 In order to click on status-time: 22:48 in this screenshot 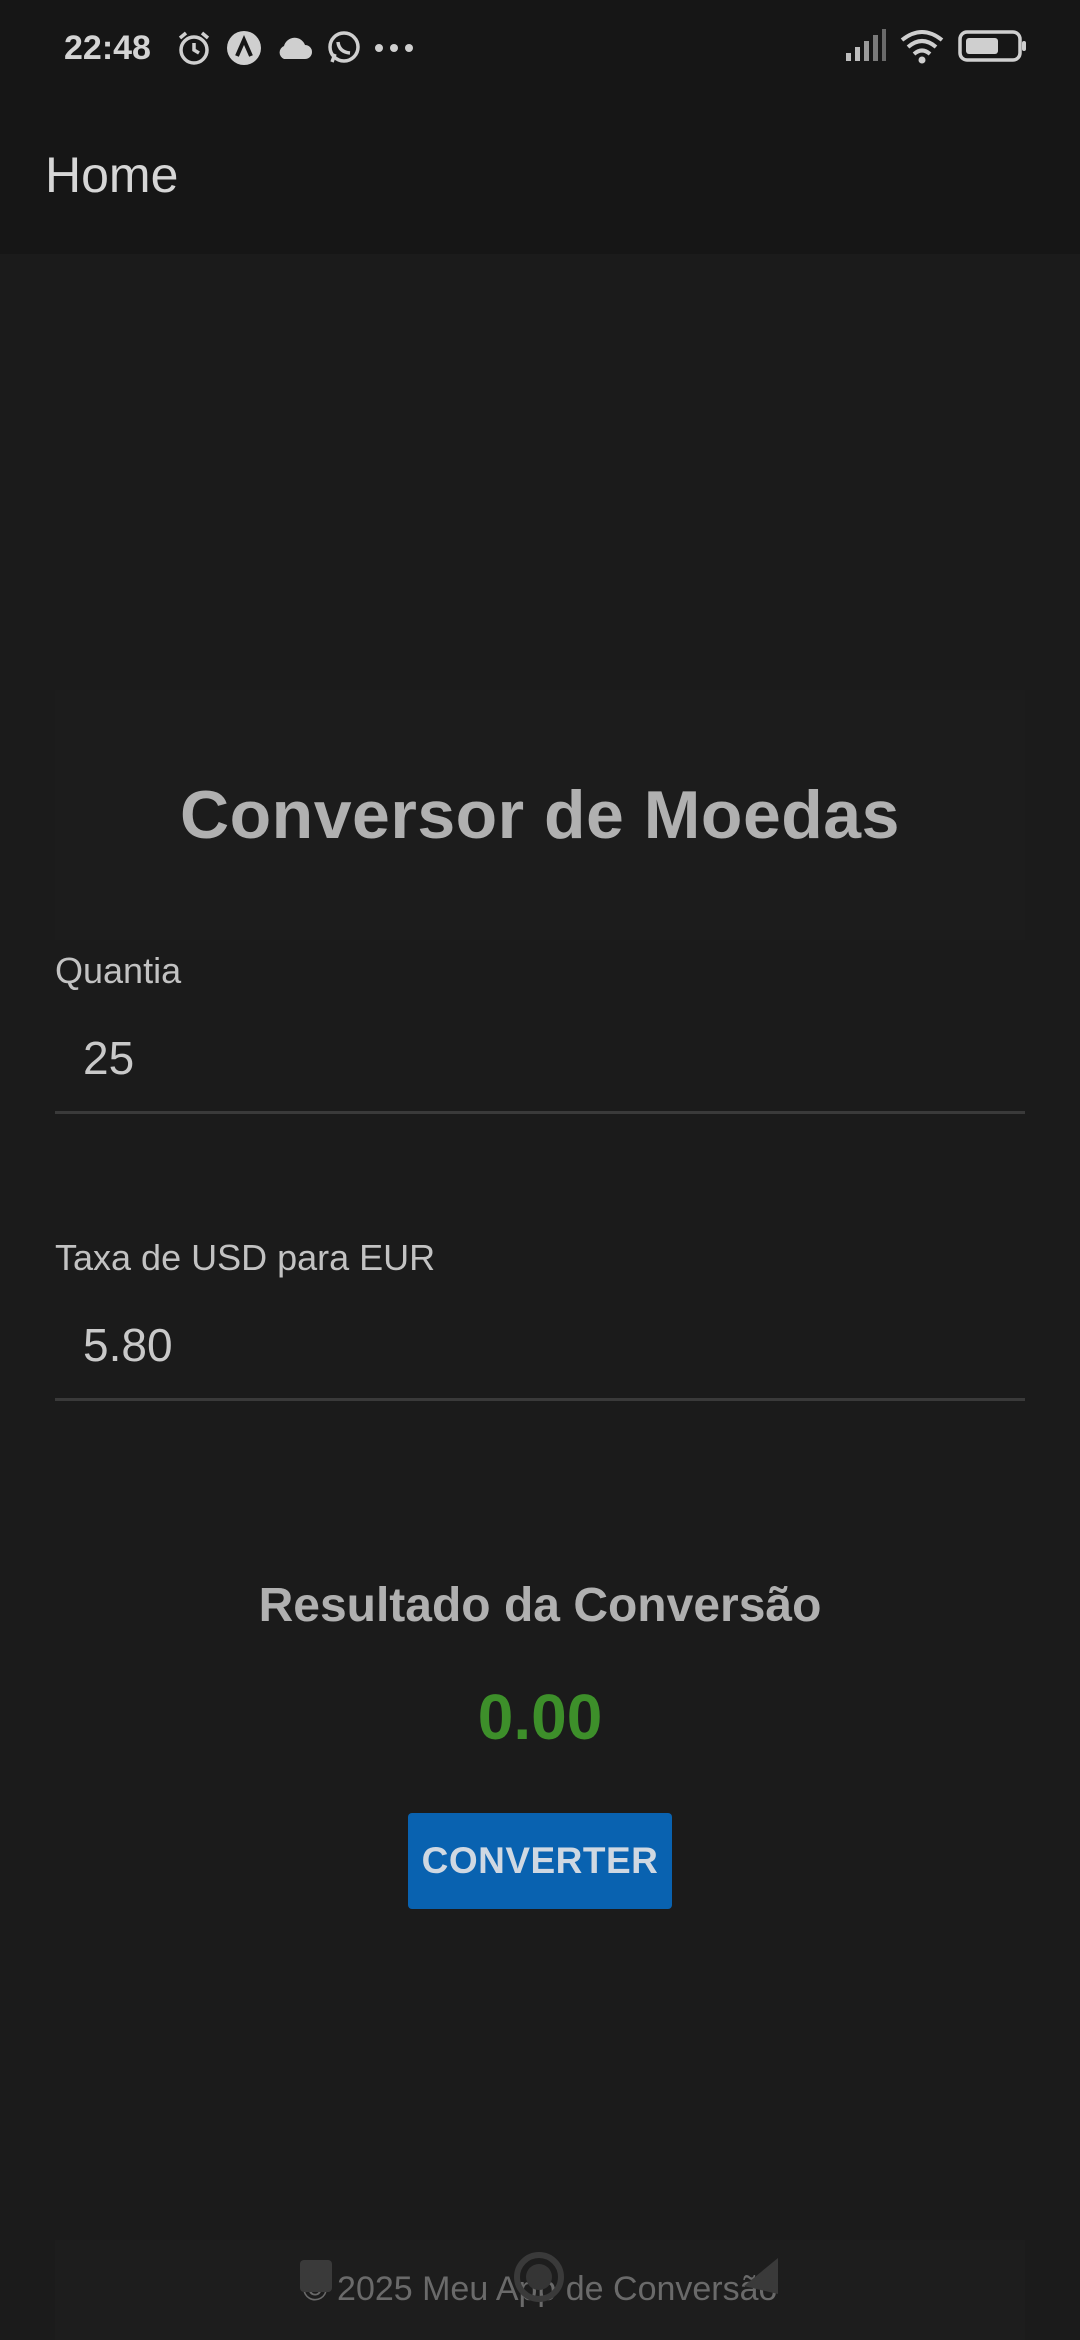, I will do `click(107, 47)`.